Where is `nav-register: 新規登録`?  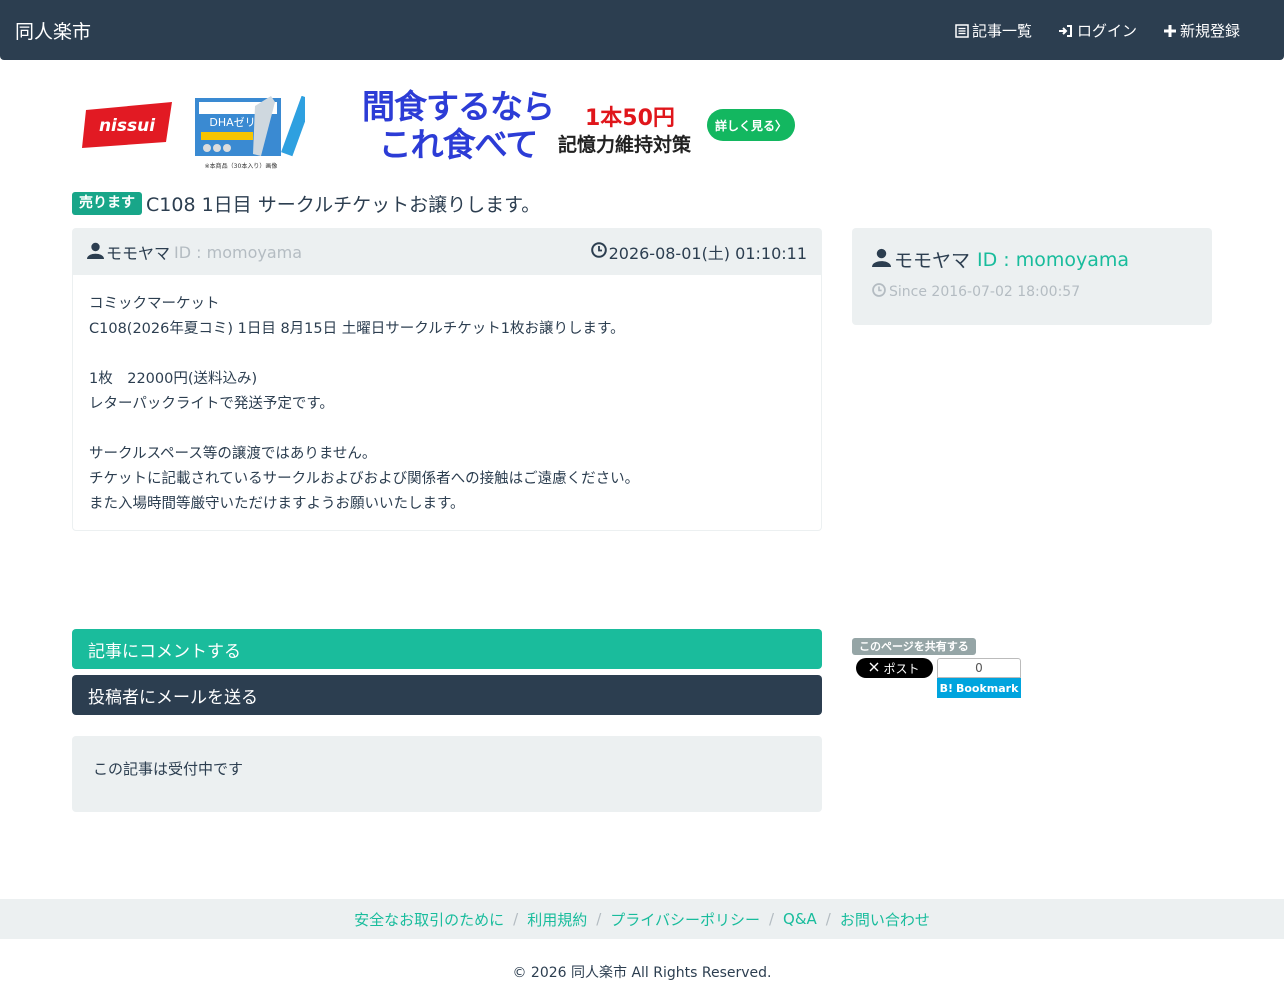 nav-register: 新規登録 is located at coordinates (1201, 30).